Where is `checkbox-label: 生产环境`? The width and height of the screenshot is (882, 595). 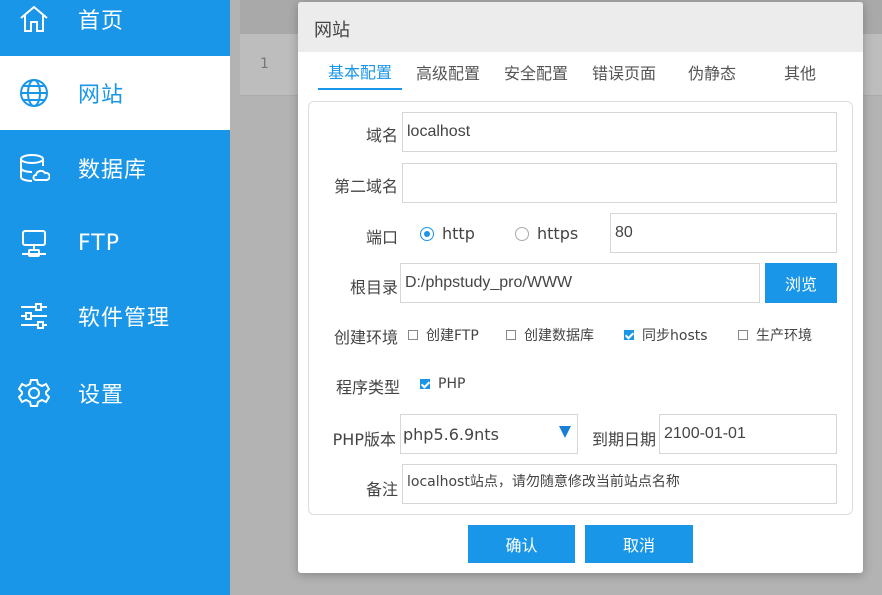 checkbox-label: 生产环境 is located at coordinates (784, 336).